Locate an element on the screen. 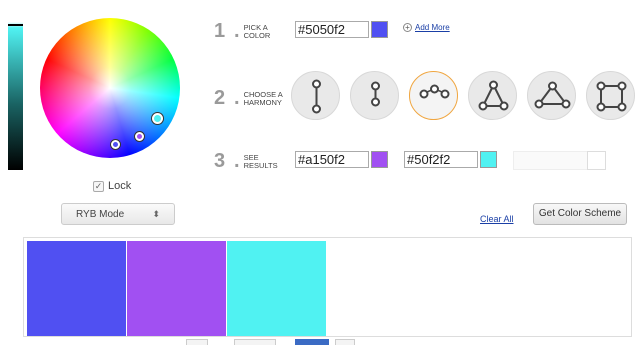  clear-all-link: Clear All is located at coordinates (497, 219).